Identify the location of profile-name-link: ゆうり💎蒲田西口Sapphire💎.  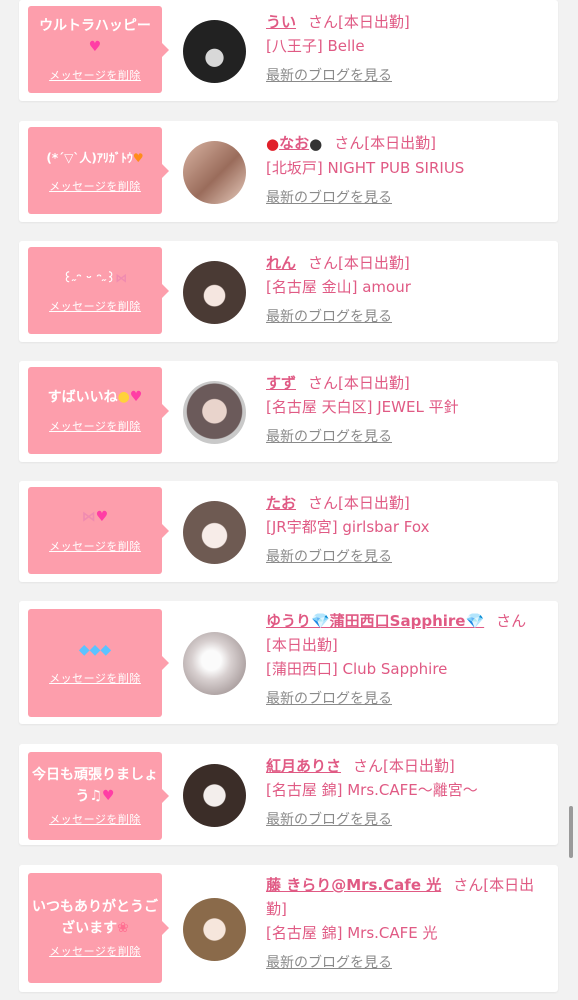
(375, 621).